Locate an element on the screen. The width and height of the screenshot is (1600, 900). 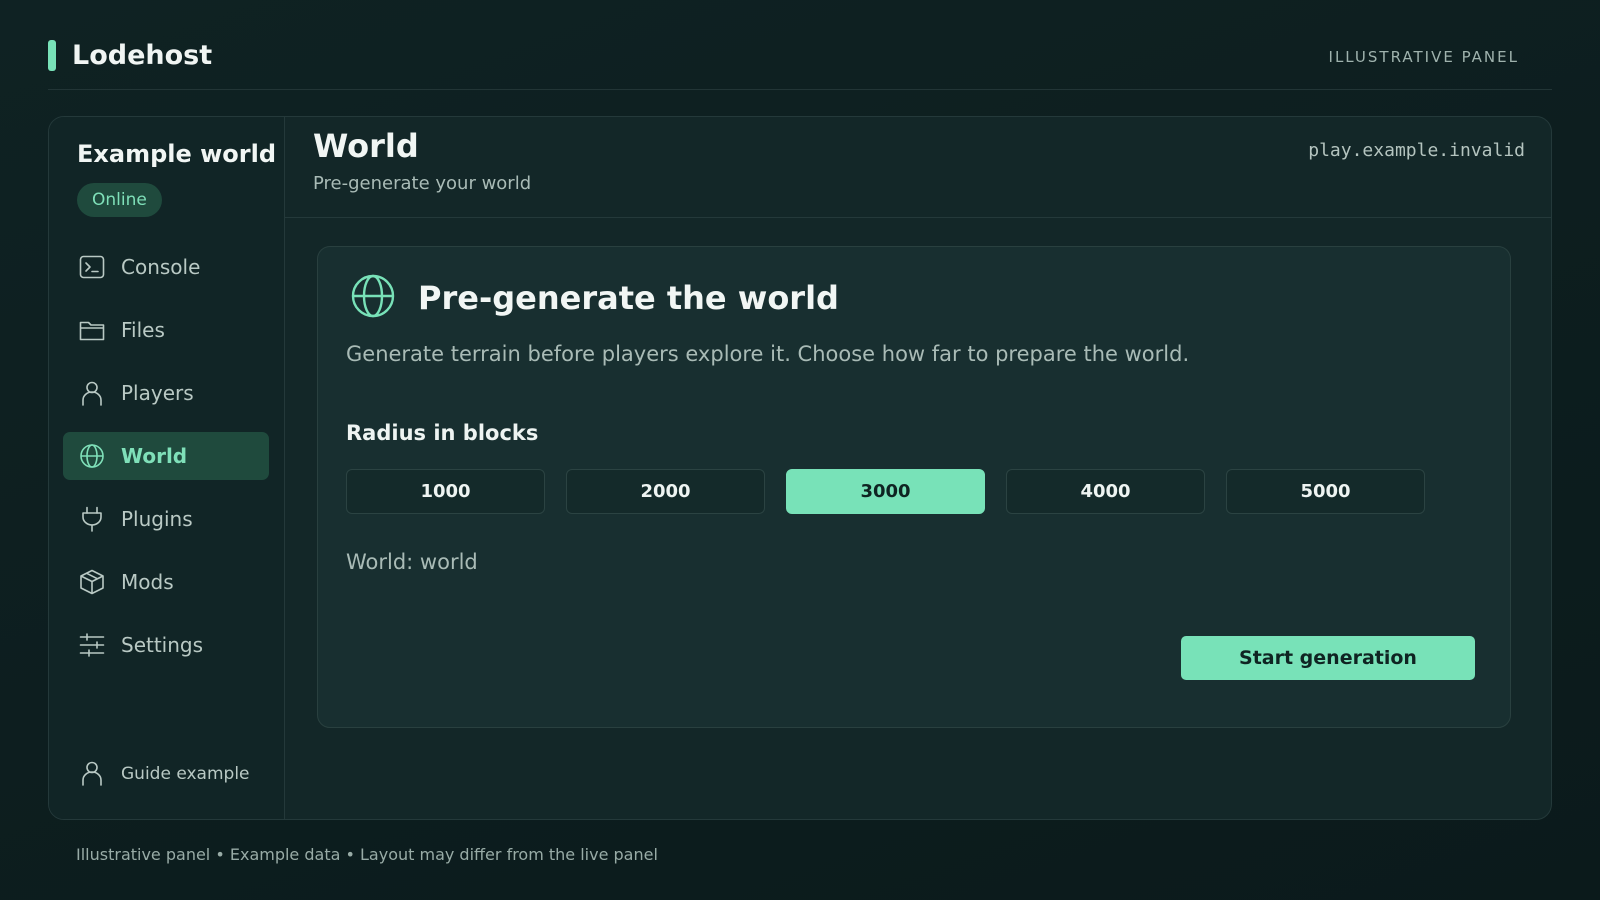
sidebar-item-files: Files is located at coordinates (166, 330).